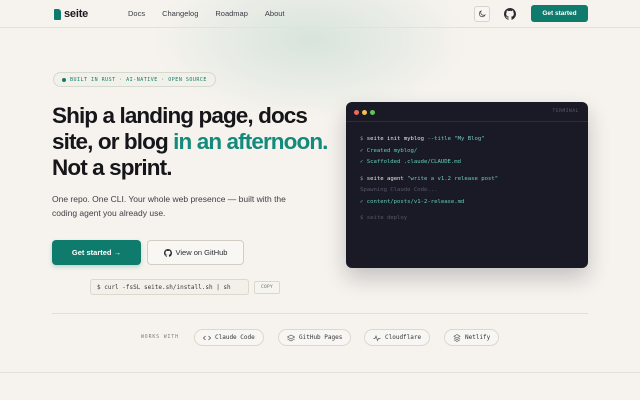  Describe the element at coordinates (377, 337) in the screenshot. I see `pulse-icon` at that location.